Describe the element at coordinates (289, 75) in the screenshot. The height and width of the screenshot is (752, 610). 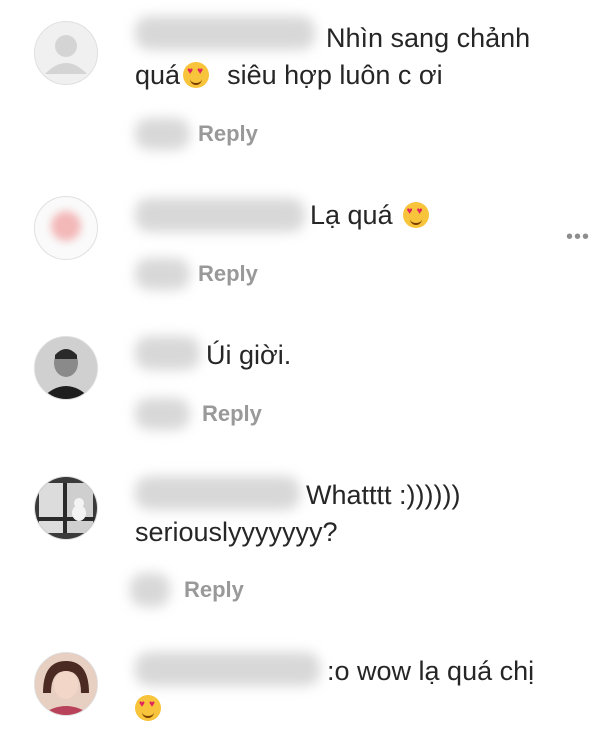
I see `comment-text-line2: quá ♥ ♥ siêu hợp luôn c ơi` at that location.